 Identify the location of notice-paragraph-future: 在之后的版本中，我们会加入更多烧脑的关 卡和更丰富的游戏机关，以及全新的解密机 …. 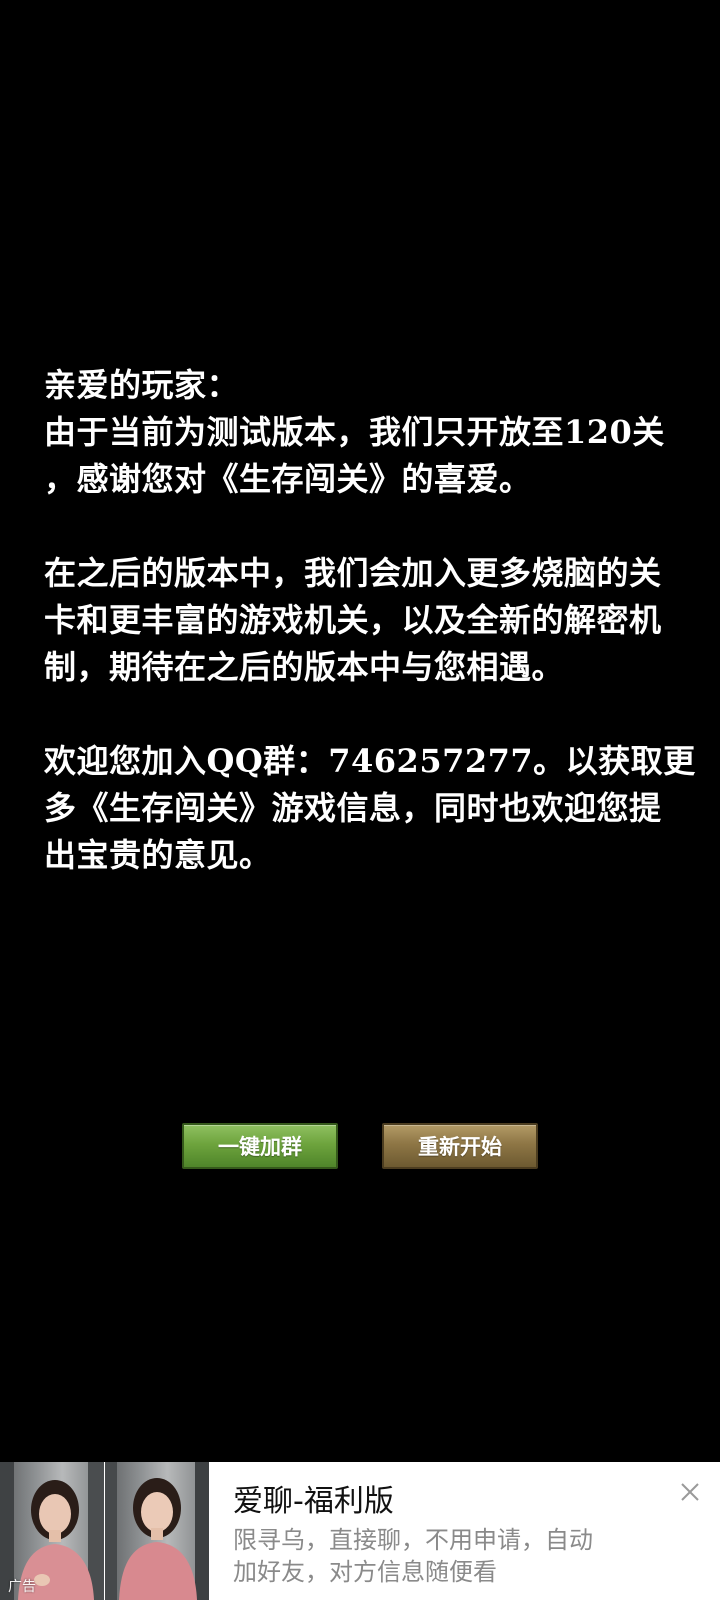
(360, 620).